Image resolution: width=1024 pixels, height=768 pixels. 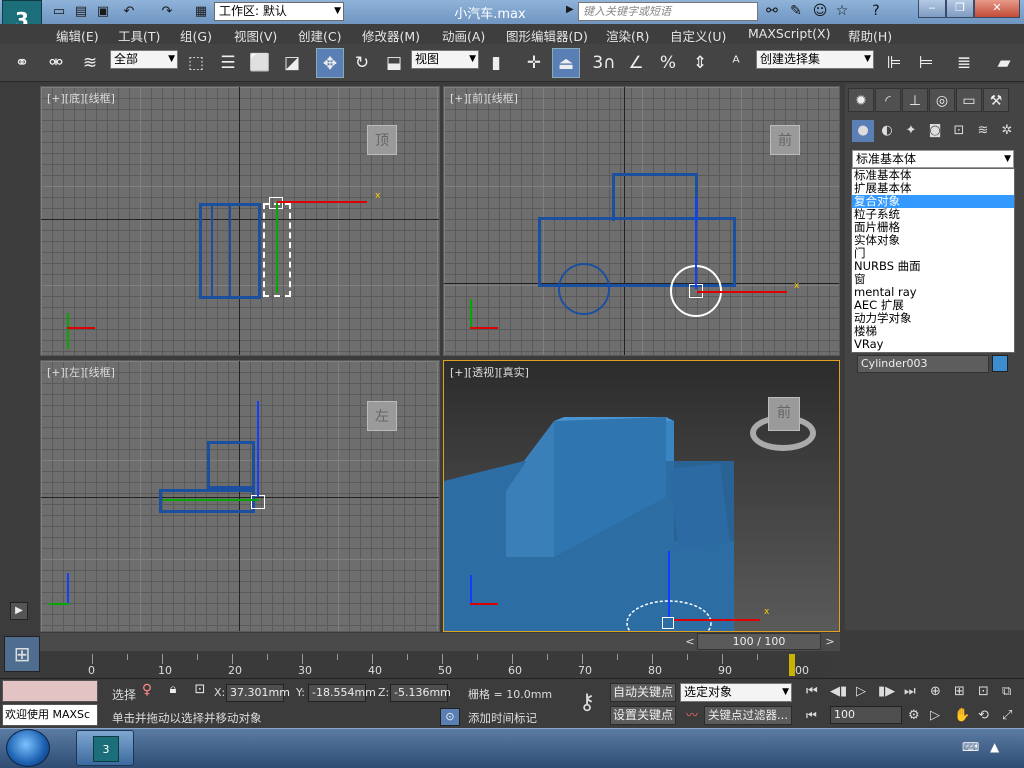 I want to click on viewcube-icon: 前, so click(x=785, y=140).